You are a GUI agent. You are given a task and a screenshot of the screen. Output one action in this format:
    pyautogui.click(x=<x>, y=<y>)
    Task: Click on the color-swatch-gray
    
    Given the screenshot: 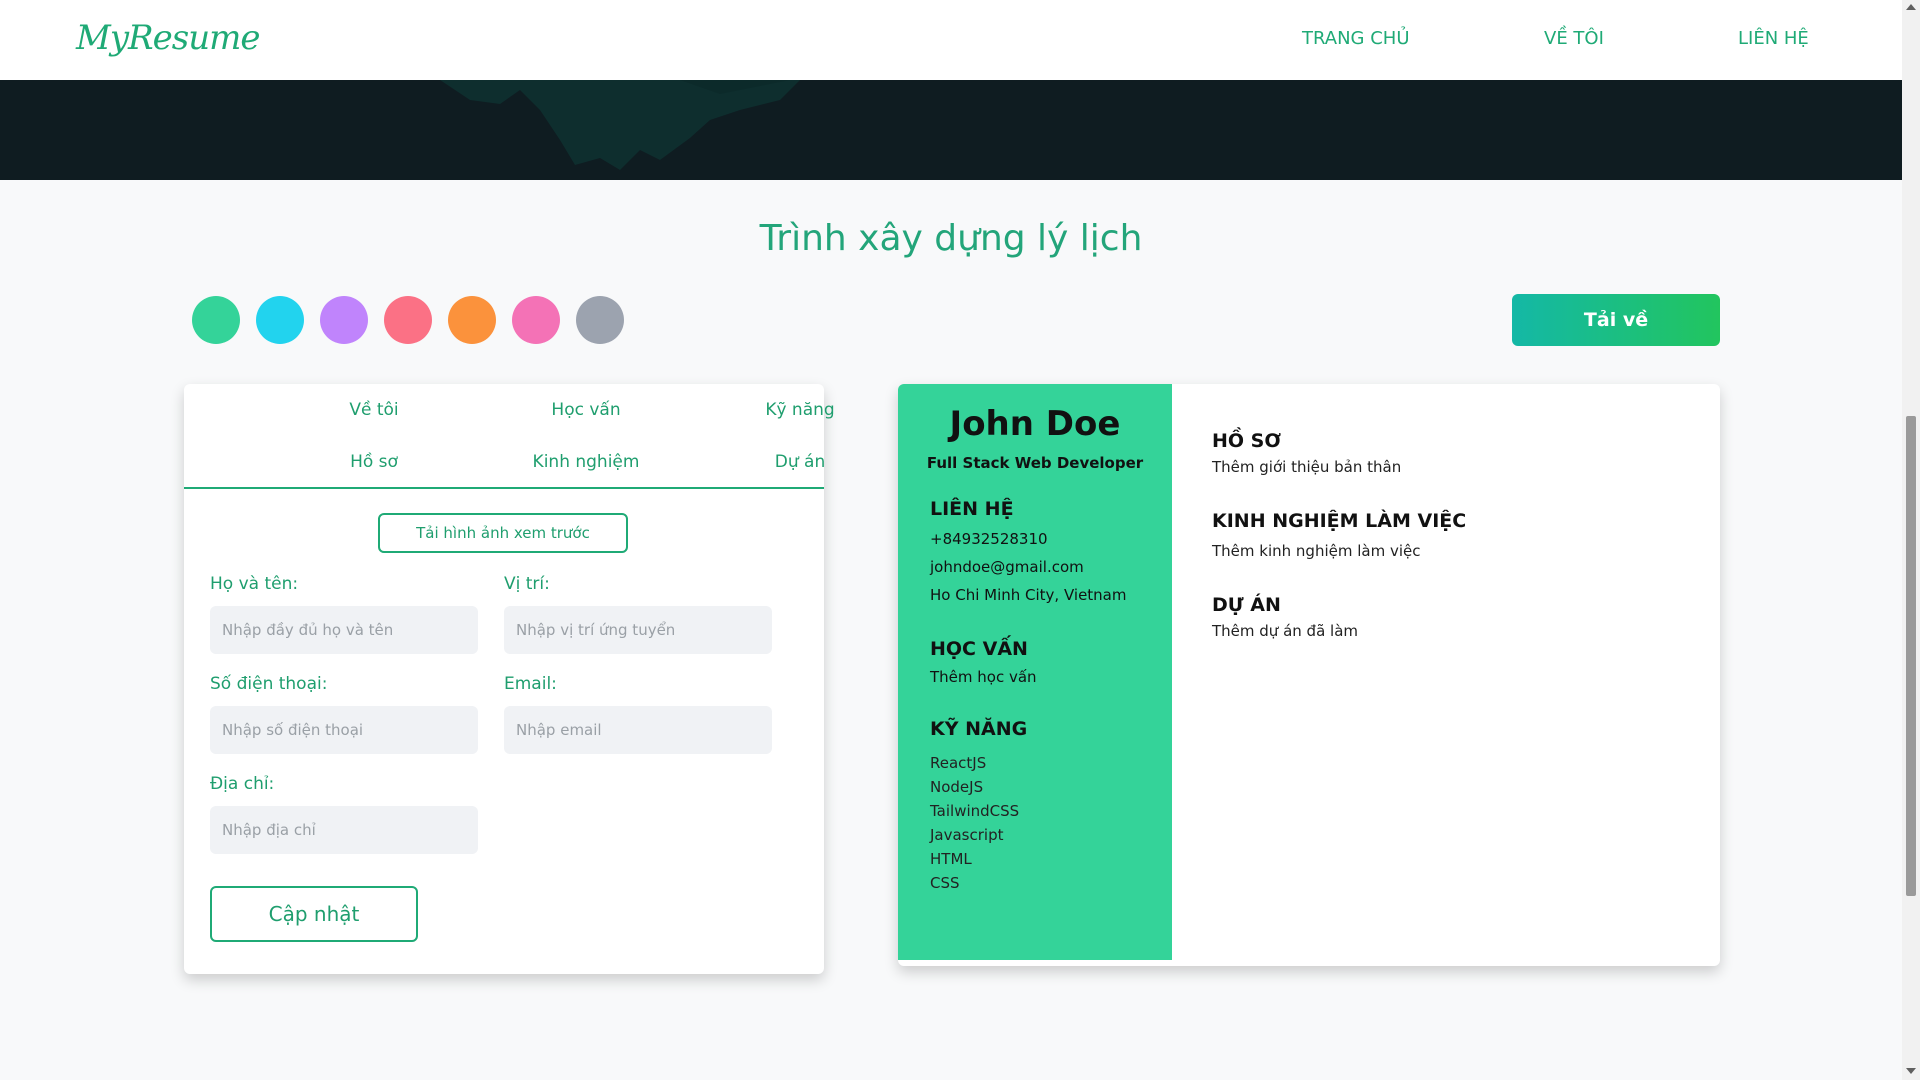 What is the action you would take?
    pyautogui.click(x=600, y=320)
    